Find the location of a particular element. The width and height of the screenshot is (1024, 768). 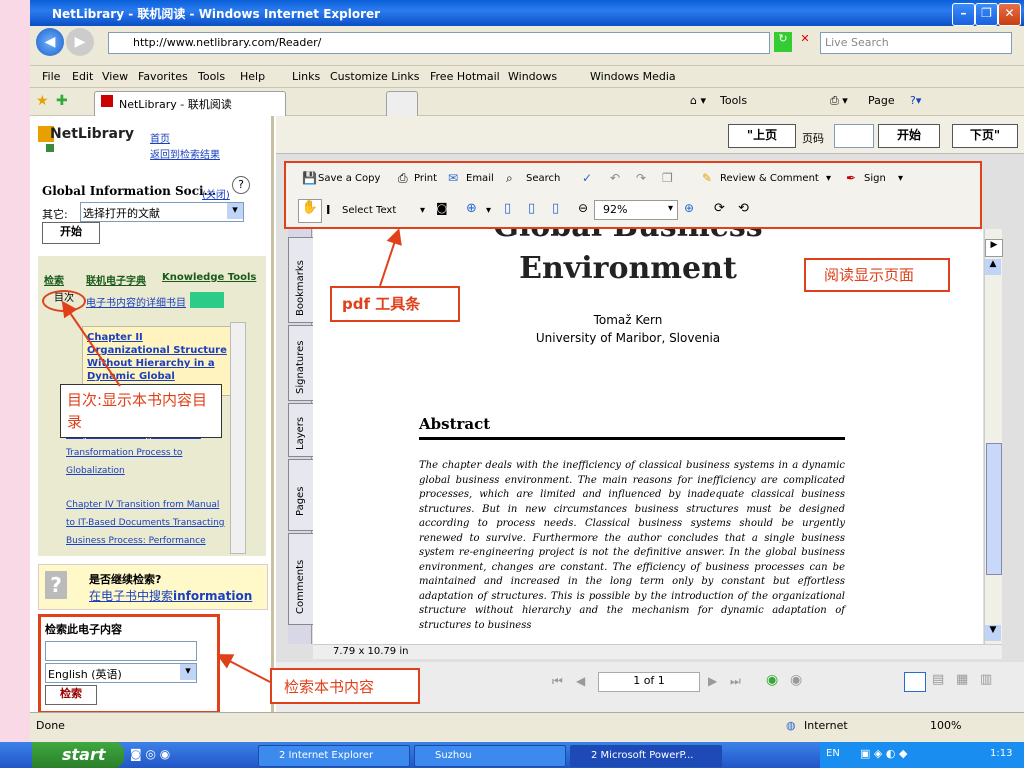

menu-favorites: Favorites is located at coordinates (163, 76).